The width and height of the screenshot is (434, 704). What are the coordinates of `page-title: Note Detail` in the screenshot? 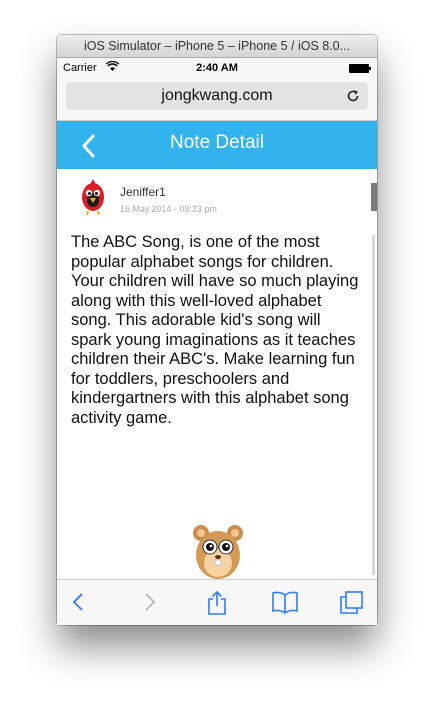 It's located at (217, 142).